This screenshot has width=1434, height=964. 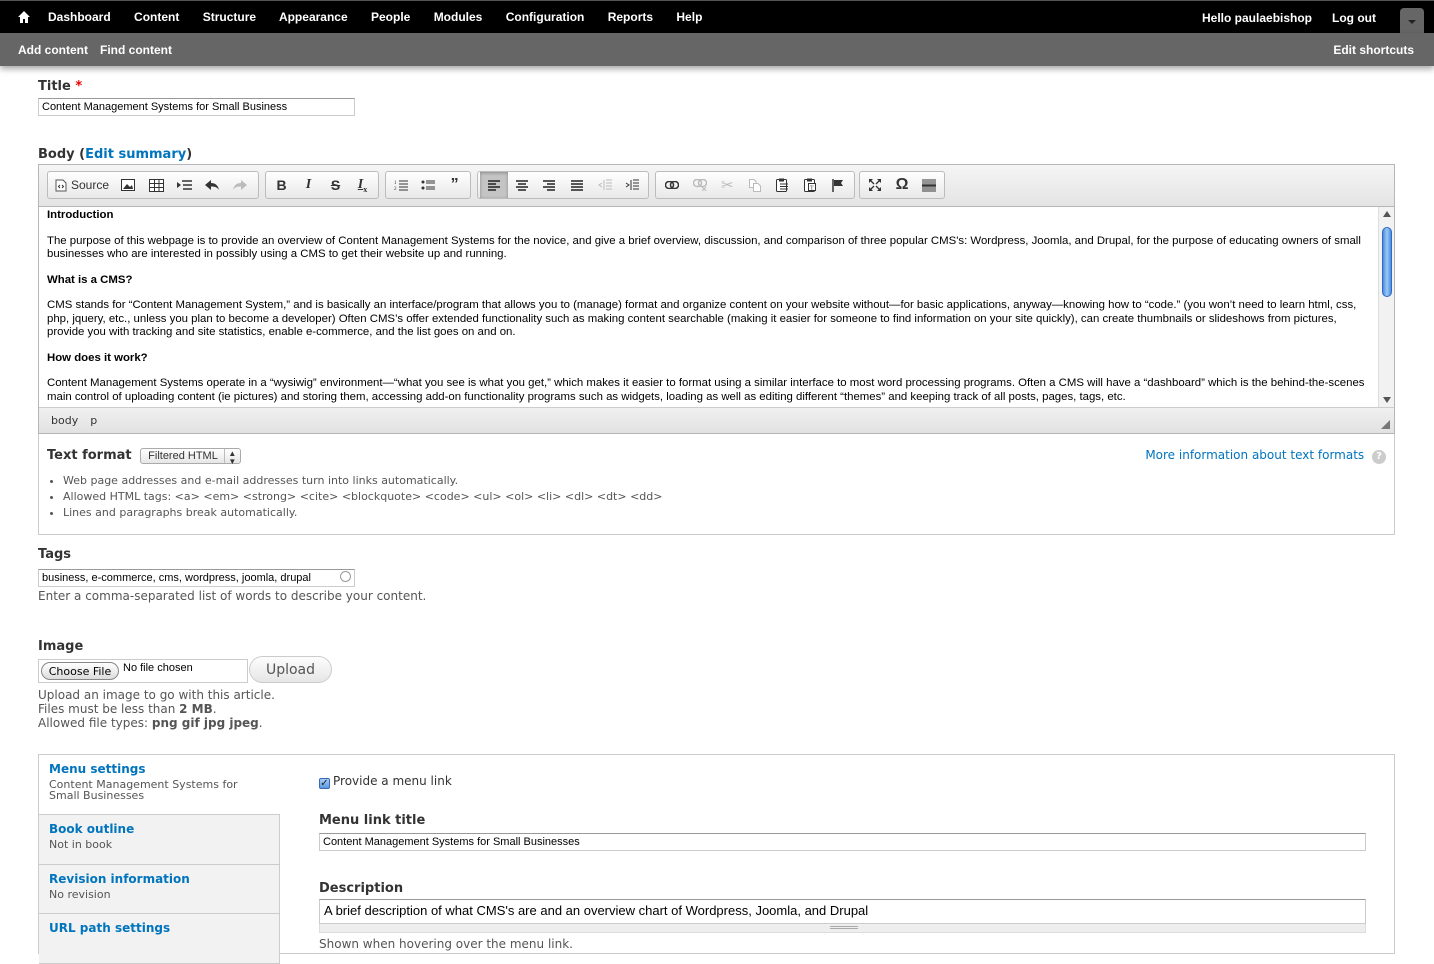 I want to click on choose-file-button: Choose File, so click(x=80, y=671).